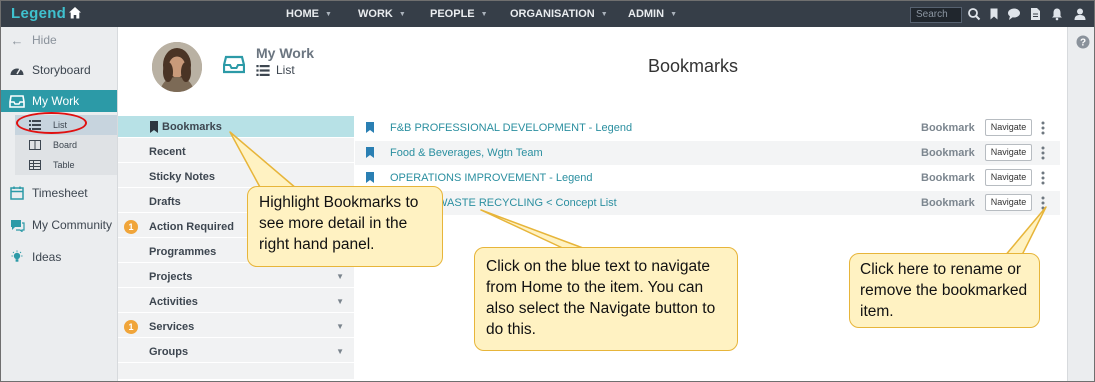 Image resolution: width=1095 pixels, height=382 pixels. What do you see at coordinates (183, 251) in the screenshot?
I see `category-label: Programmes` at bounding box center [183, 251].